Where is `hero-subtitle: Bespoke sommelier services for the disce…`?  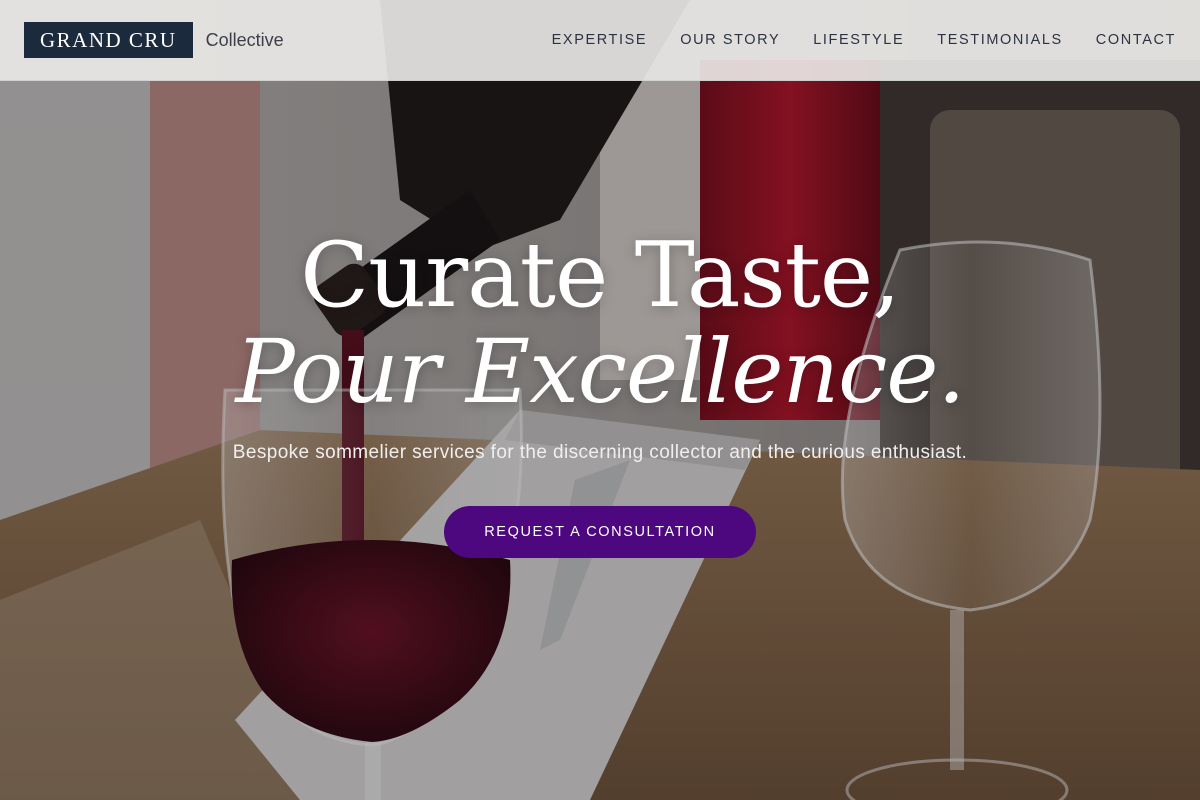 hero-subtitle: Bespoke sommelier services for the disce… is located at coordinates (600, 452).